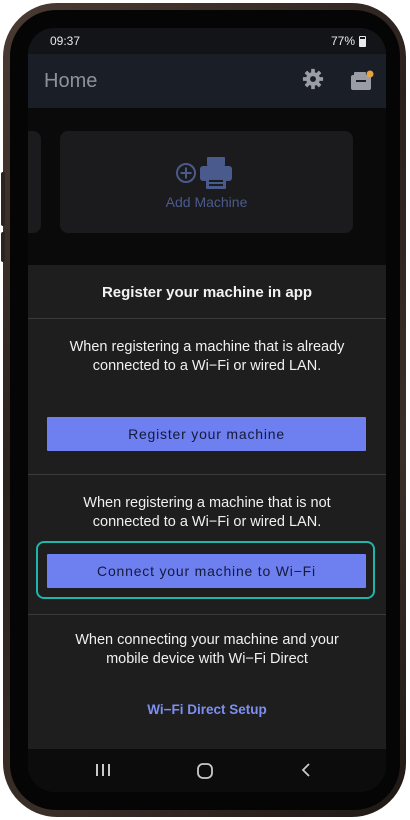 This screenshot has width=410, height=820. What do you see at coordinates (206, 571) in the screenshot?
I see `connect-wifi-button: Connect your machine to Wi−Fi` at bounding box center [206, 571].